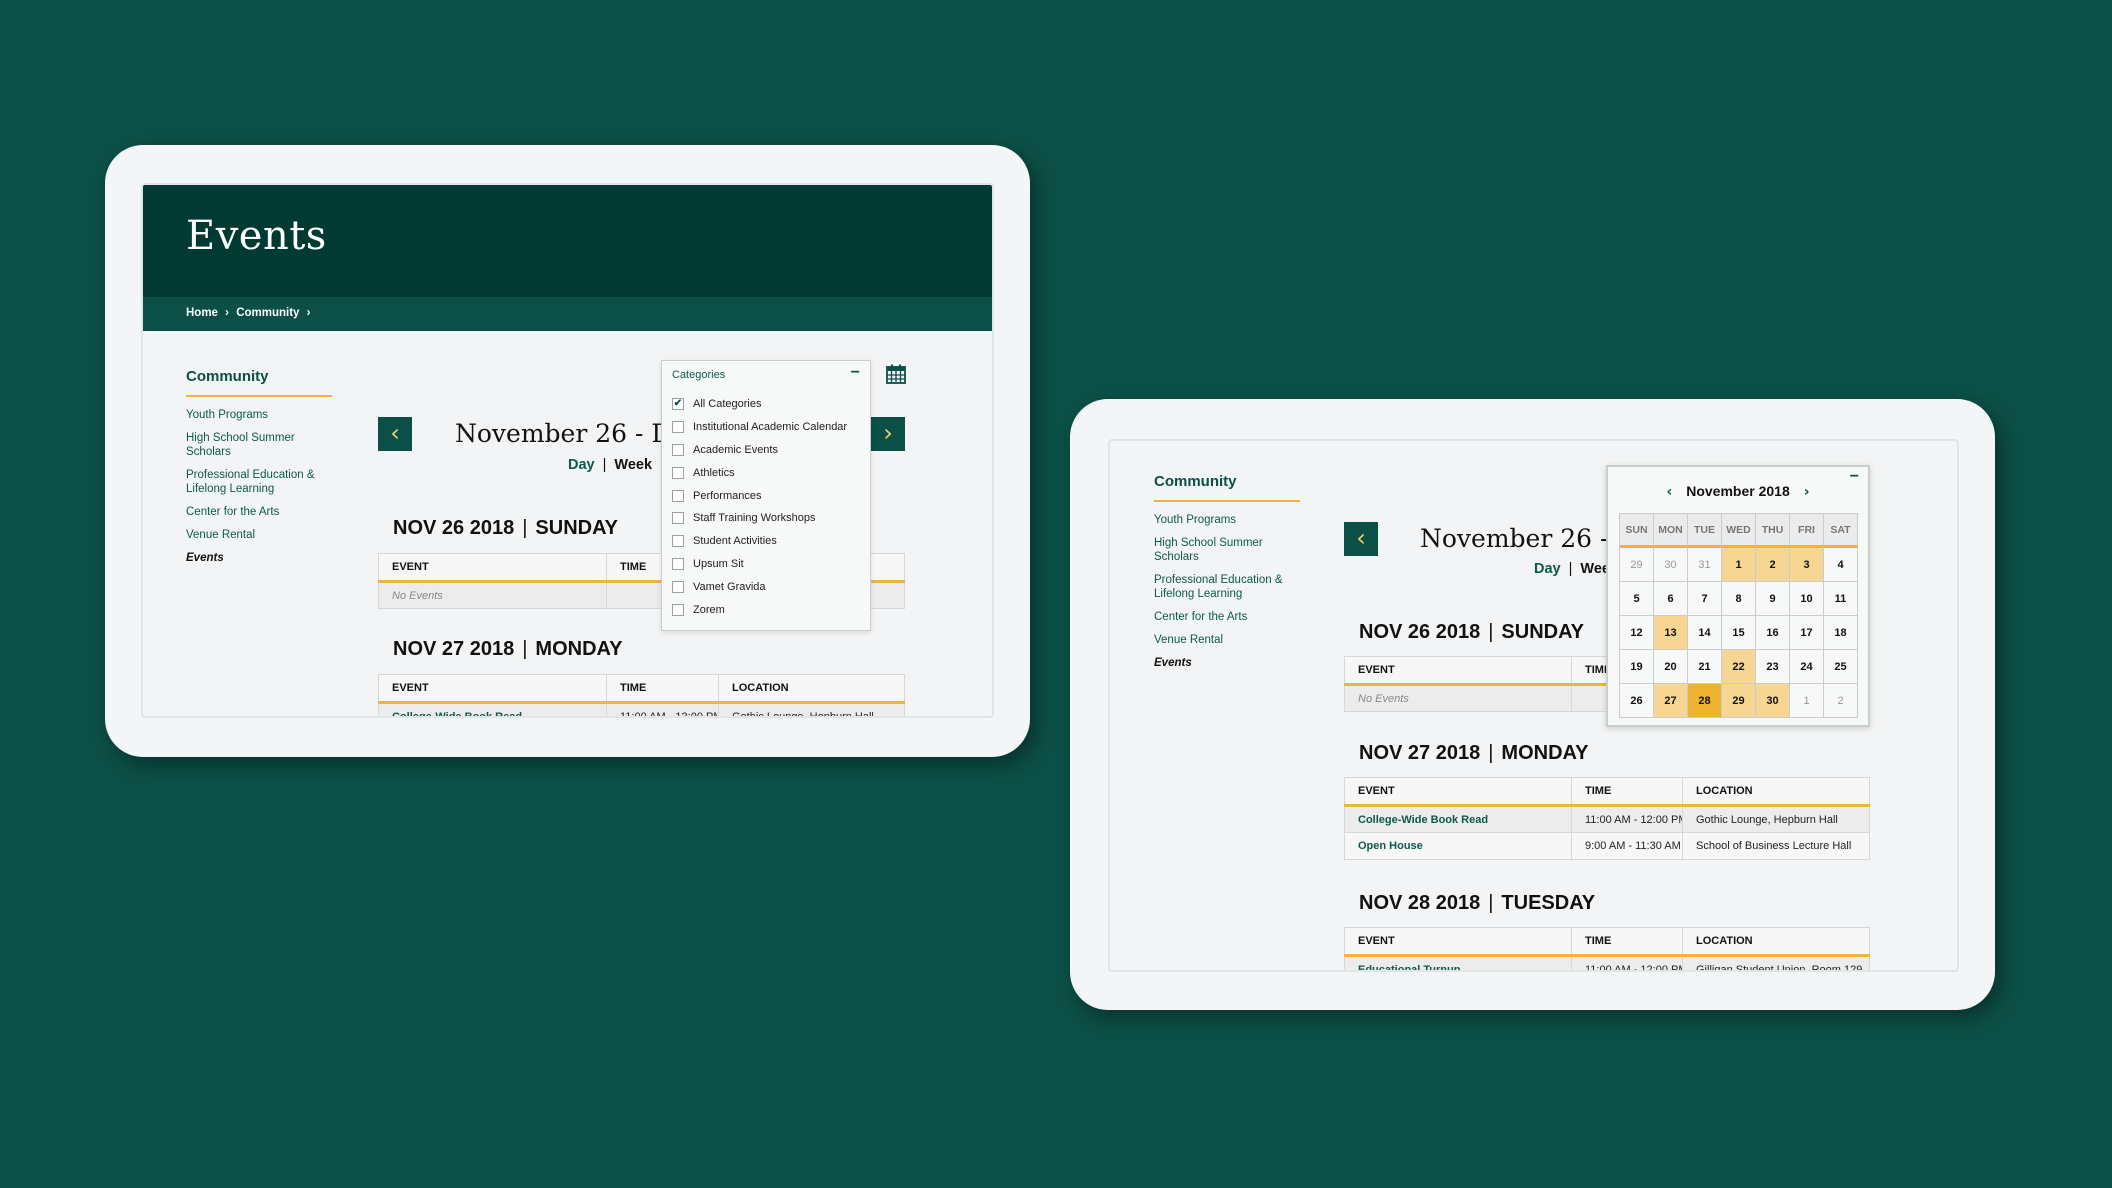  What do you see at coordinates (1637, 701) in the screenshot?
I see `calendar-day: 26` at bounding box center [1637, 701].